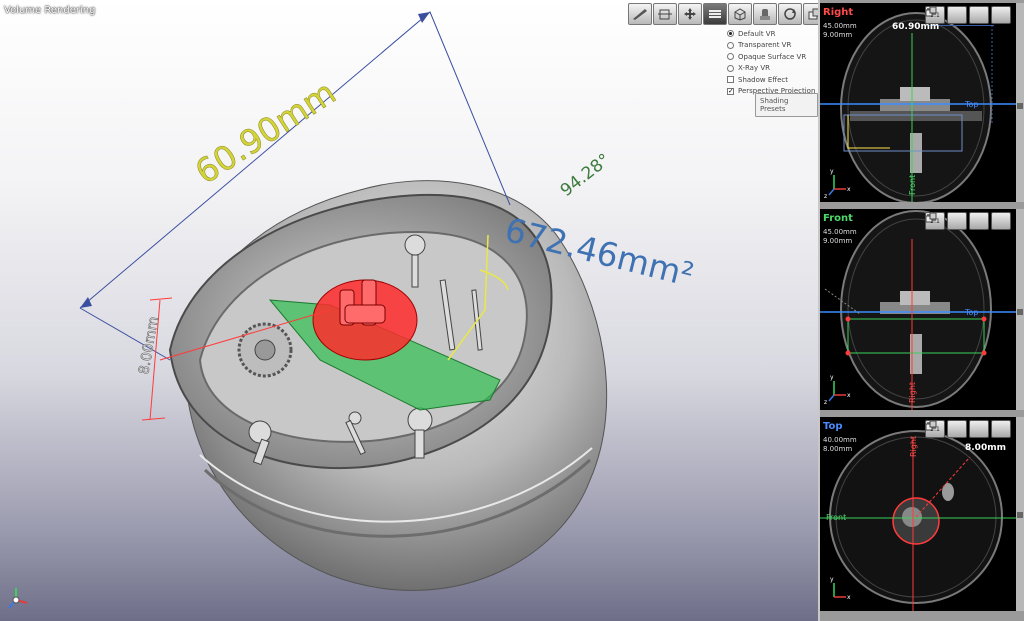 Image resolution: width=1024 pixels, height=621 pixels. What do you see at coordinates (771, 69) in the screenshot?
I see `xray-vr-option: X-Ray VR` at bounding box center [771, 69].